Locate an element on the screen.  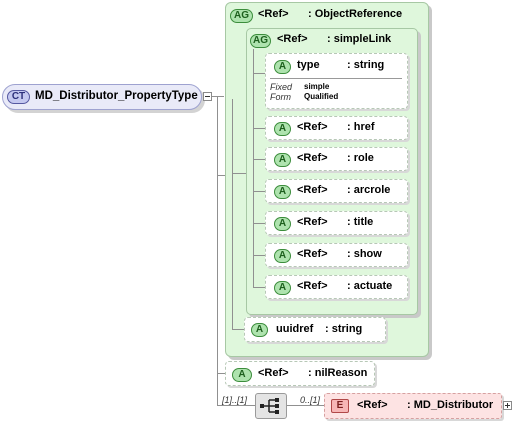
sequence-icon is located at coordinates (269, 406).